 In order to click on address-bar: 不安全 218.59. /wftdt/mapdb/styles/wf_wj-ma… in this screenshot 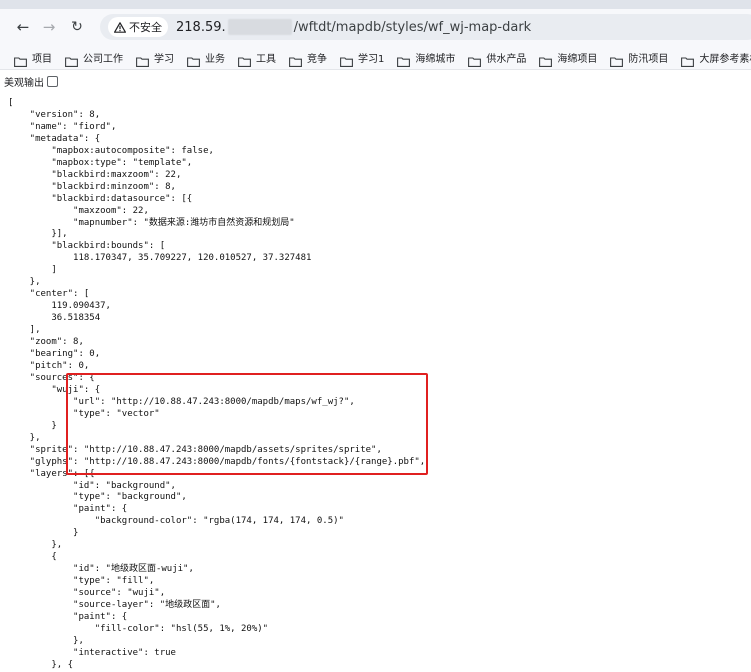, I will do `click(425, 27)`.